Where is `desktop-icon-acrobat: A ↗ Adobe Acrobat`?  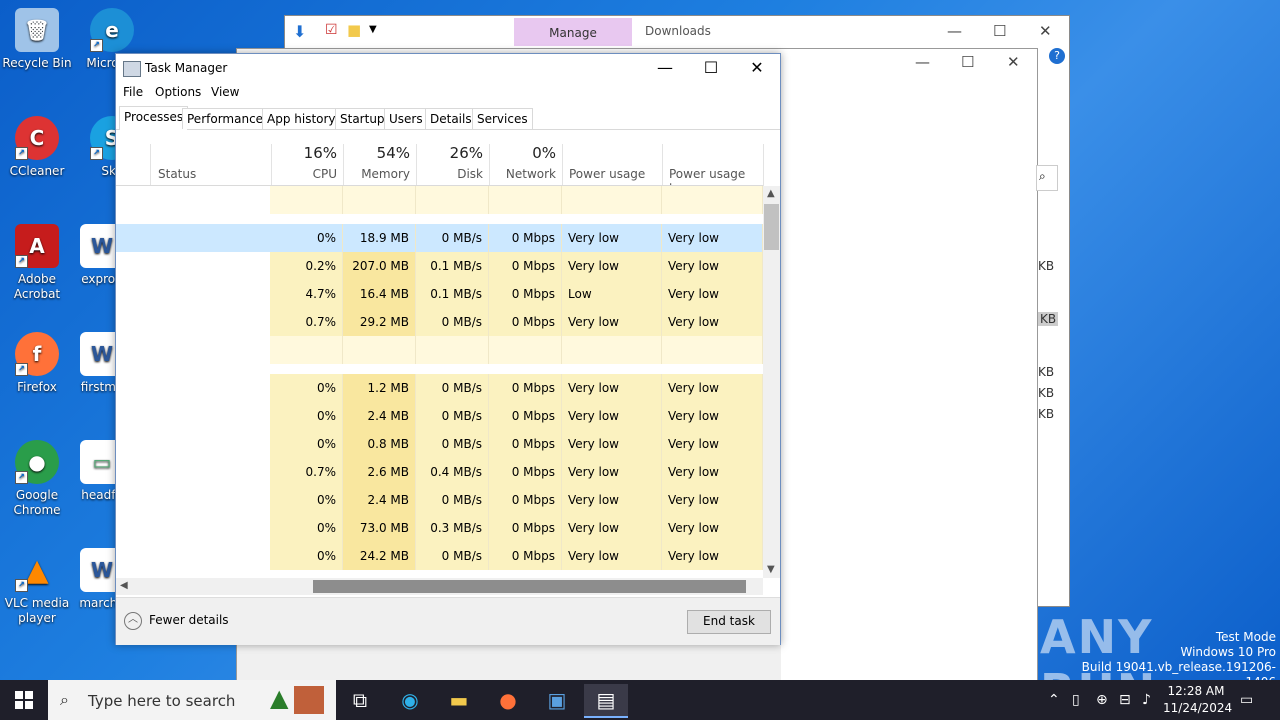 desktop-icon-acrobat: A ↗ Adobe Acrobat is located at coordinates (37, 263).